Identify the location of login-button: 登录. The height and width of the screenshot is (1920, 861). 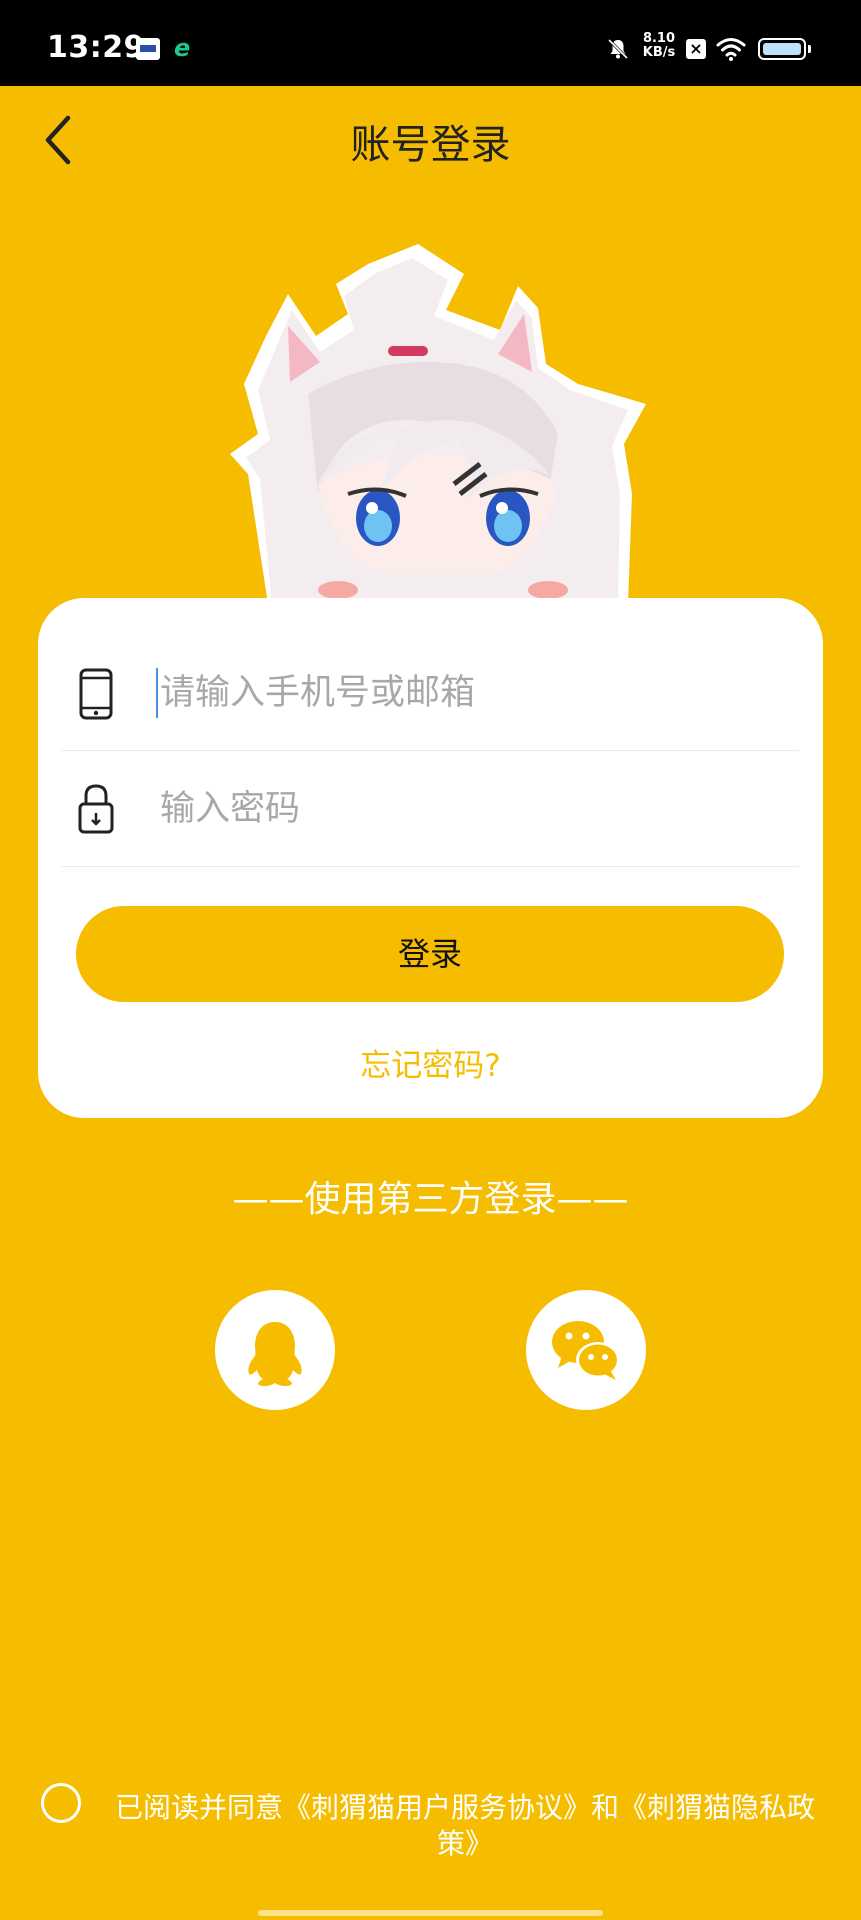
(430, 954).